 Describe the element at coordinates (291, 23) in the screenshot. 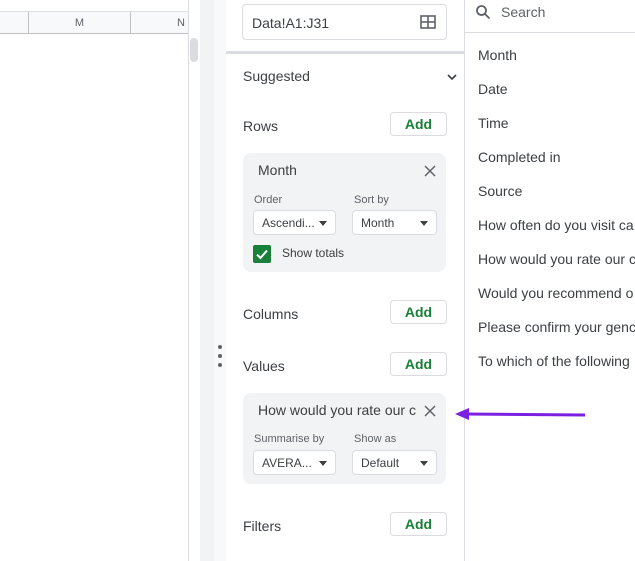

I see `data-range-value: Data!A1:J31` at that location.